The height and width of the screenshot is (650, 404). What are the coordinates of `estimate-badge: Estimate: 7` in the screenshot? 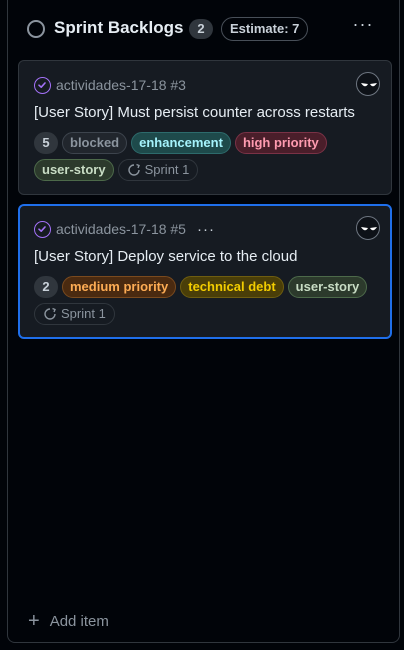 It's located at (265, 29).